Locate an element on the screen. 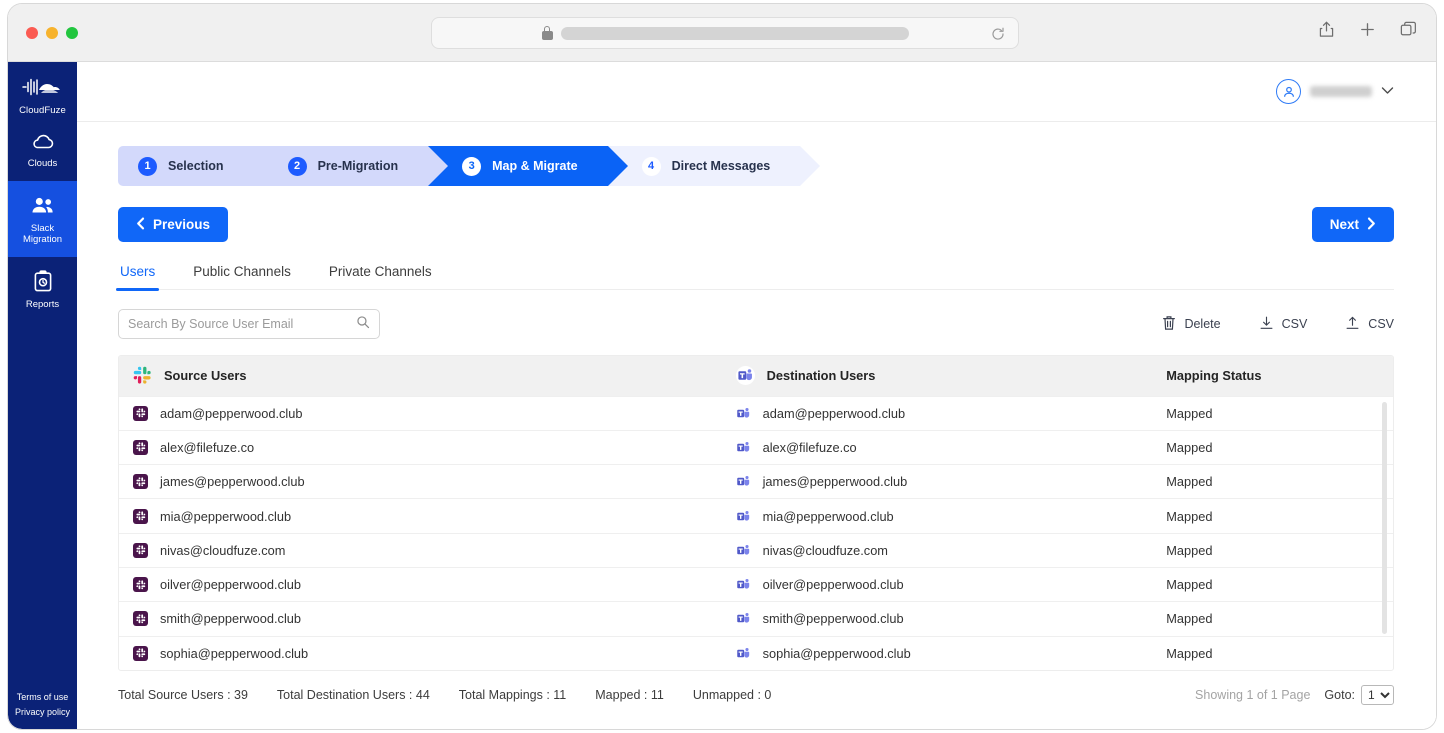 The width and height of the screenshot is (1444, 733). sidebar-item-clouds: Clouds is located at coordinates (42, 148).